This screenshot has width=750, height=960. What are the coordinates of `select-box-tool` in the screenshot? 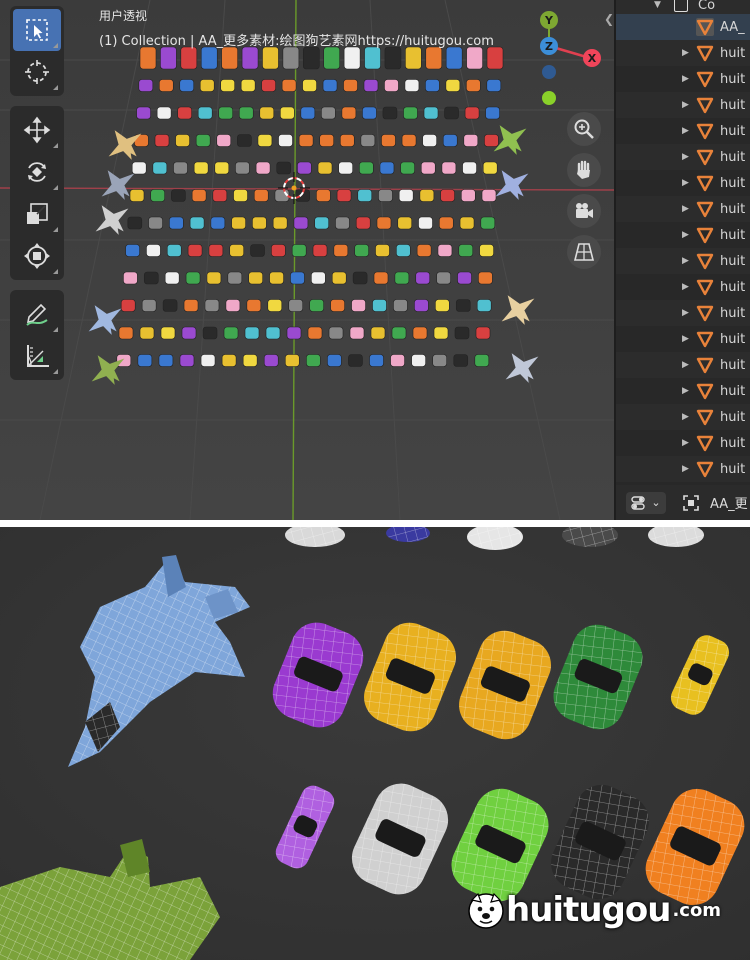 It's located at (37, 30).